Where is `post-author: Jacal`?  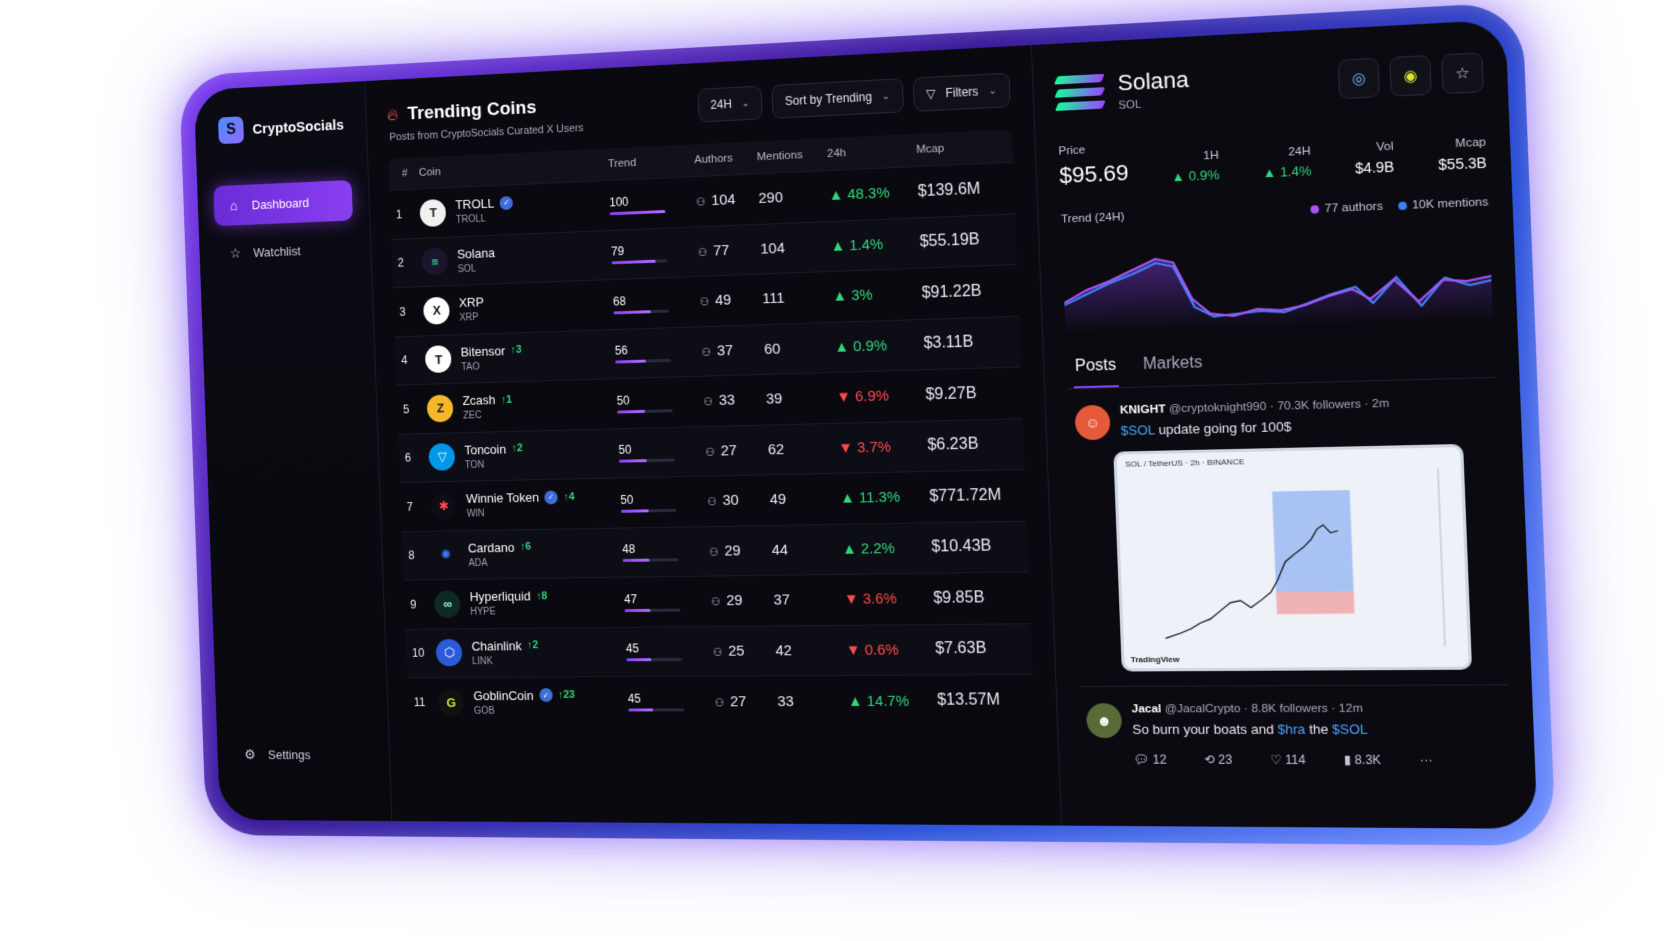 post-author: Jacal is located at coordinates (1146, 709).